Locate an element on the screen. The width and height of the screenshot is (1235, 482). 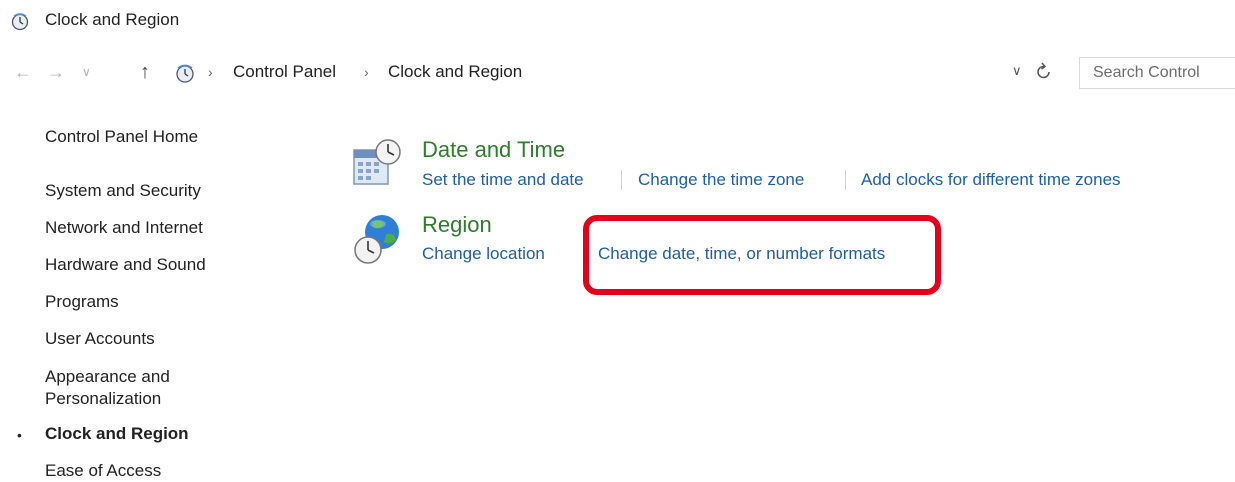
category-title-region: Region is located at coordinates (457, 225).